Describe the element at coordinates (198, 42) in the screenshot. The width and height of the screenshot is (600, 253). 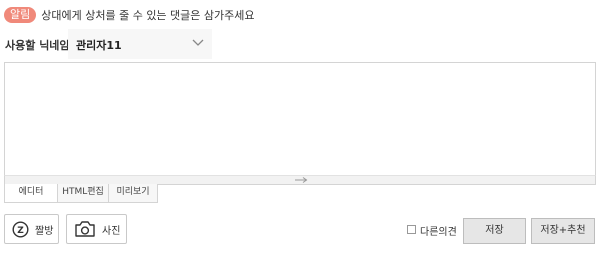
I see `chevron-down-icon` at that location.